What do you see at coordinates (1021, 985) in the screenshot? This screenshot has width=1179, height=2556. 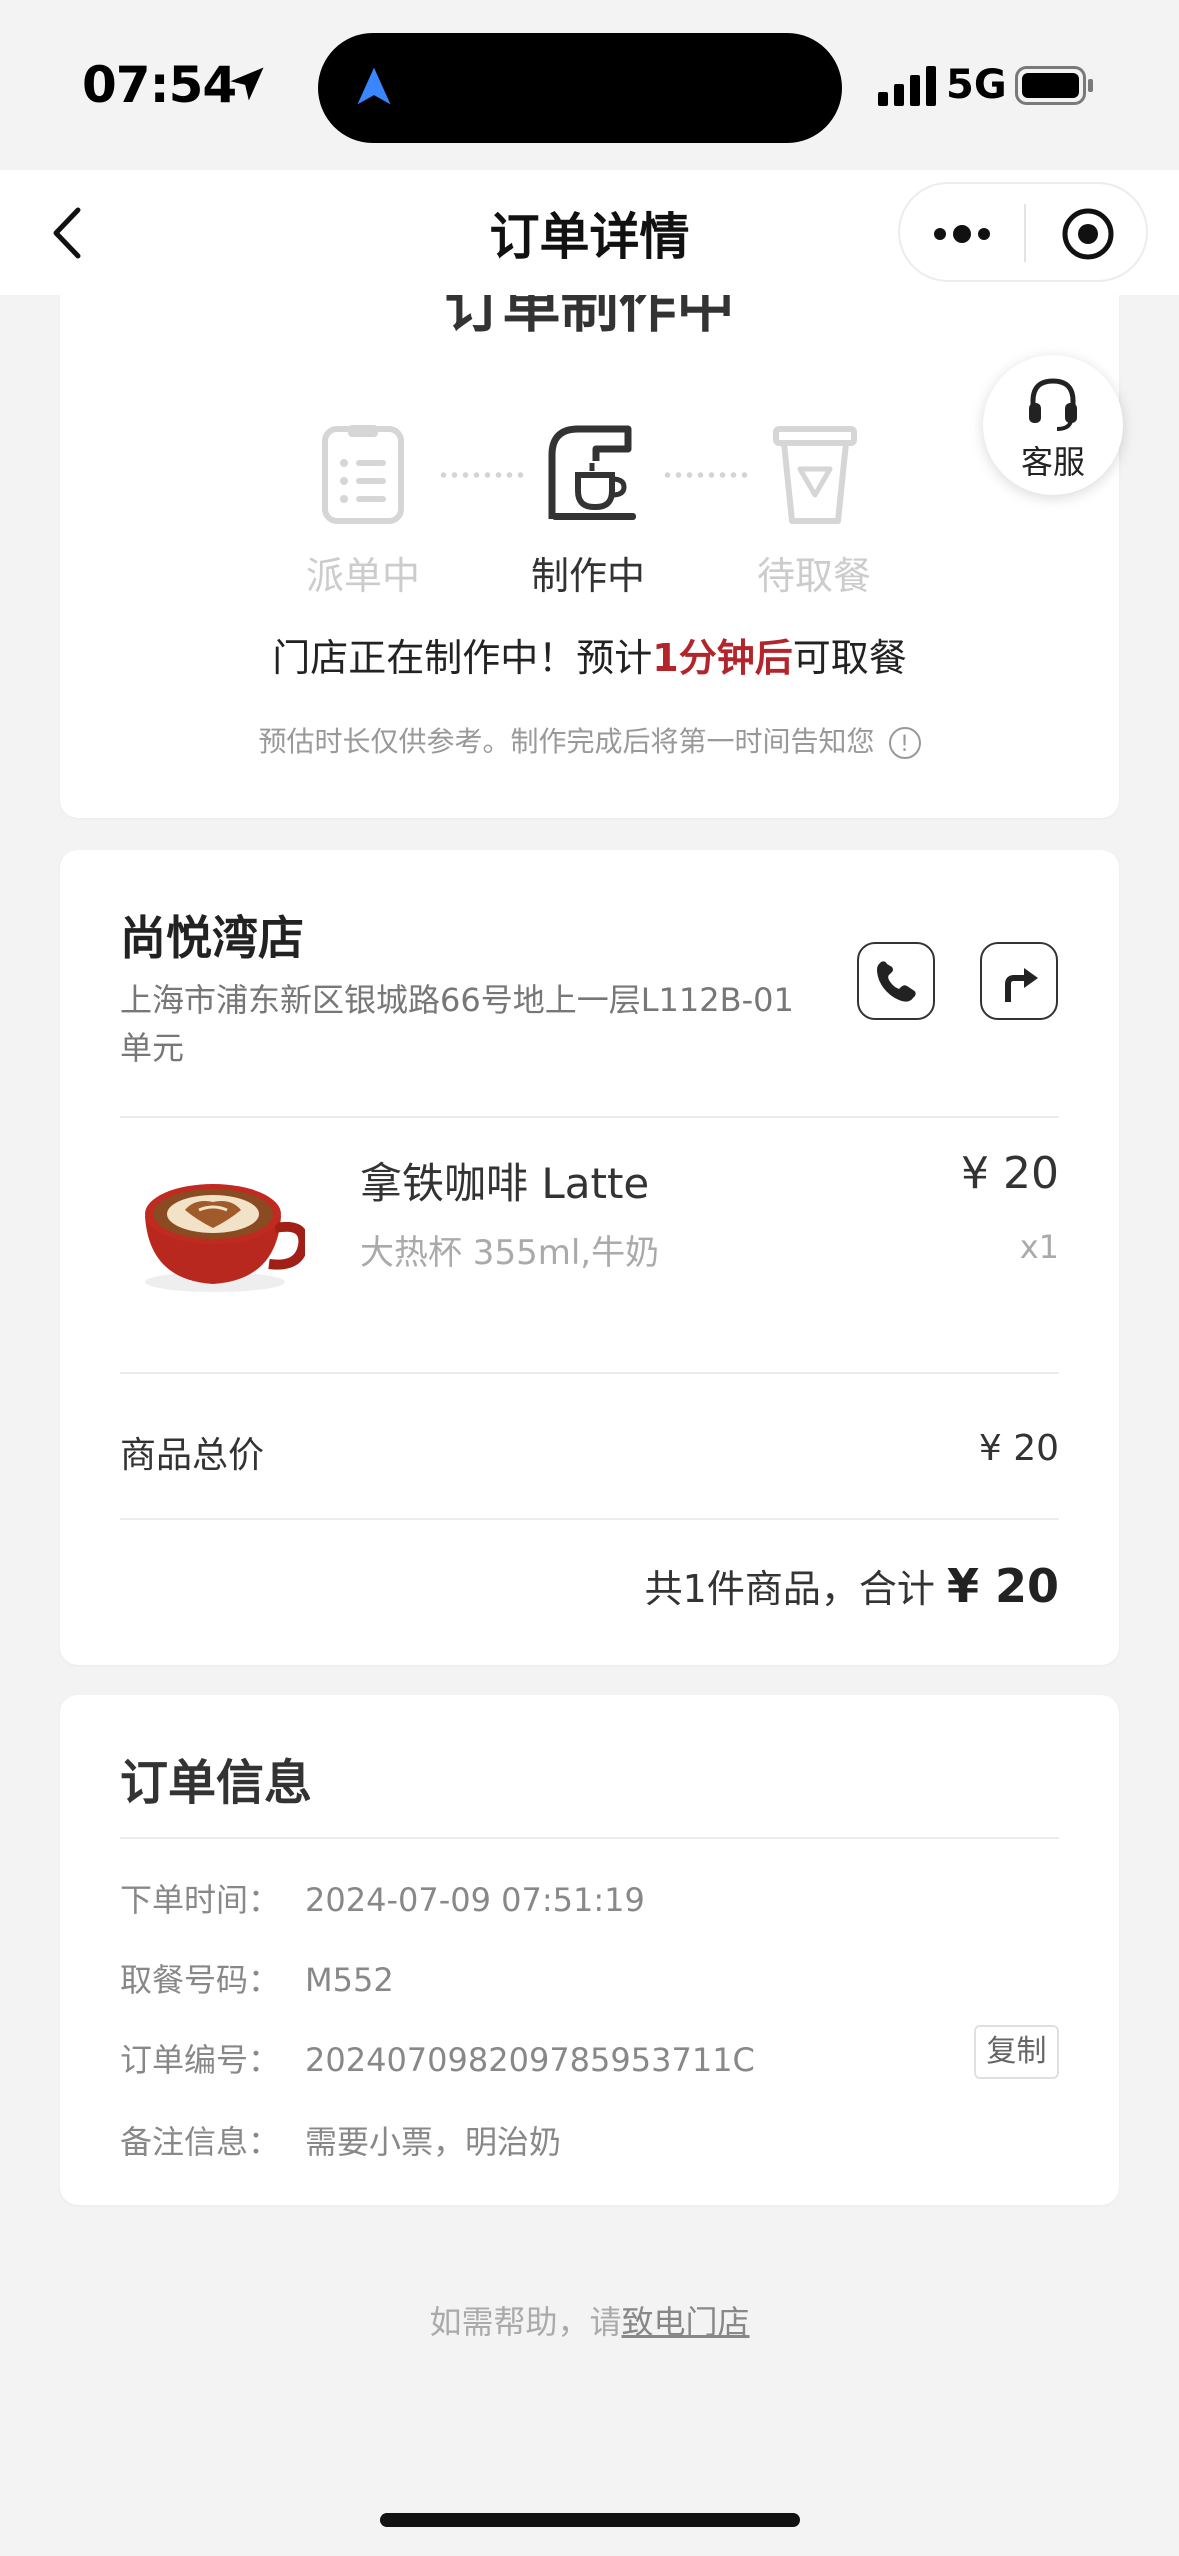 I see `route-arrow-icon` at bounding box center [1021, 985].